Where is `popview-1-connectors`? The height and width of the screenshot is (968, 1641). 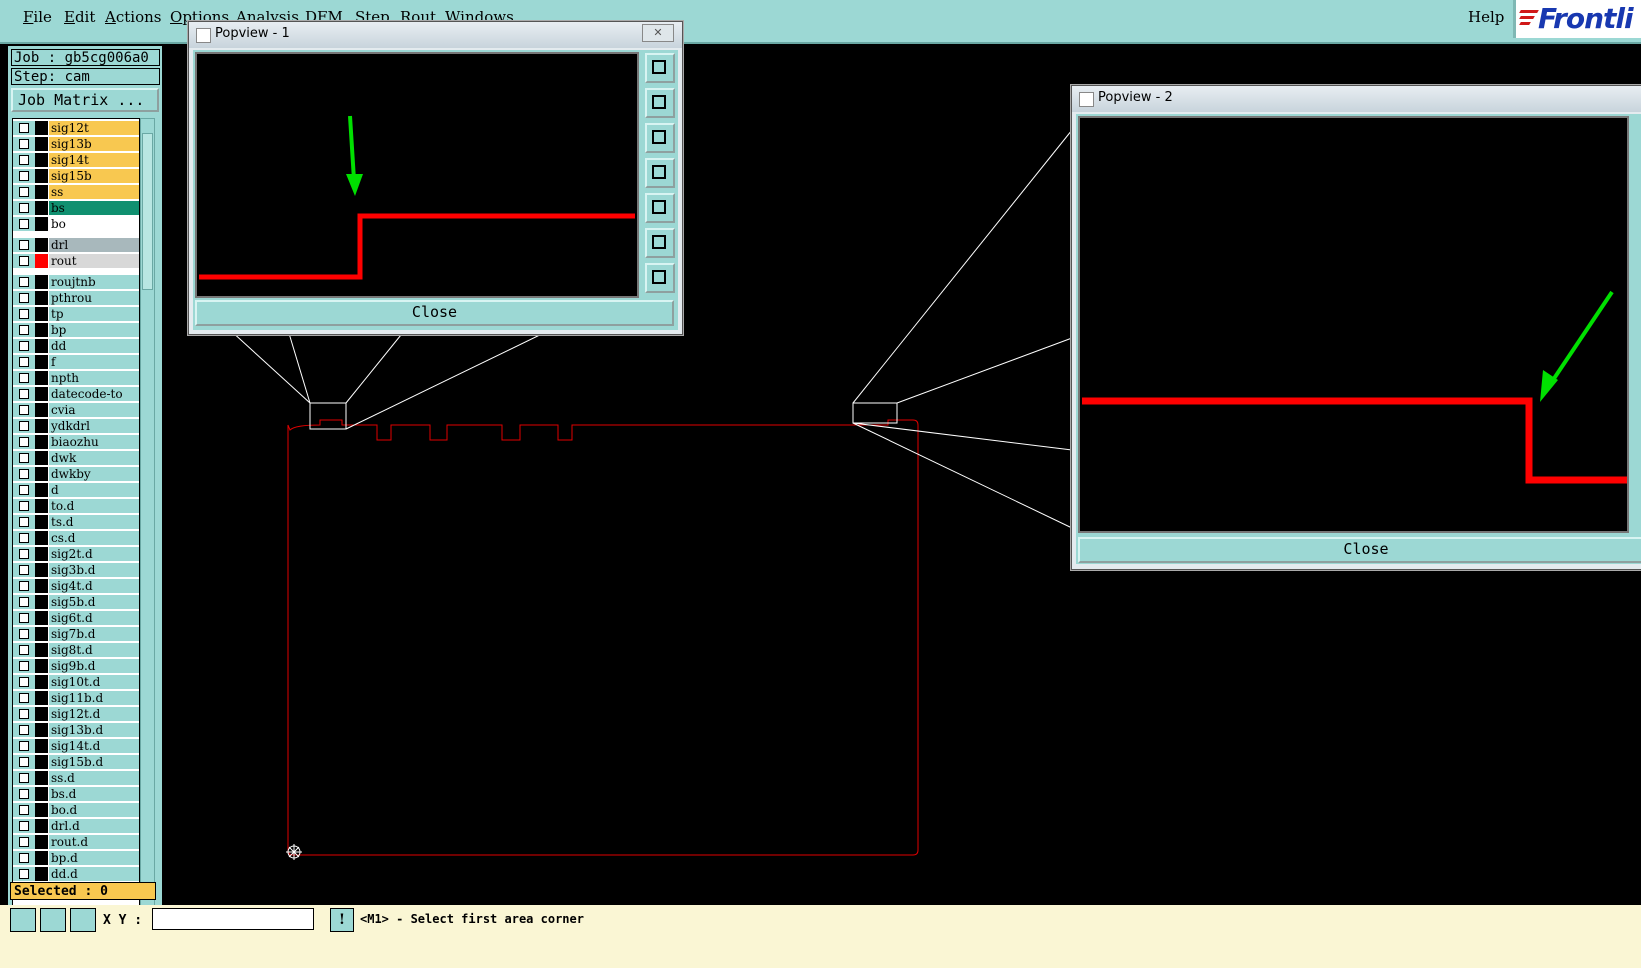
popview-1-connectors is located at coordinates (390, 379).